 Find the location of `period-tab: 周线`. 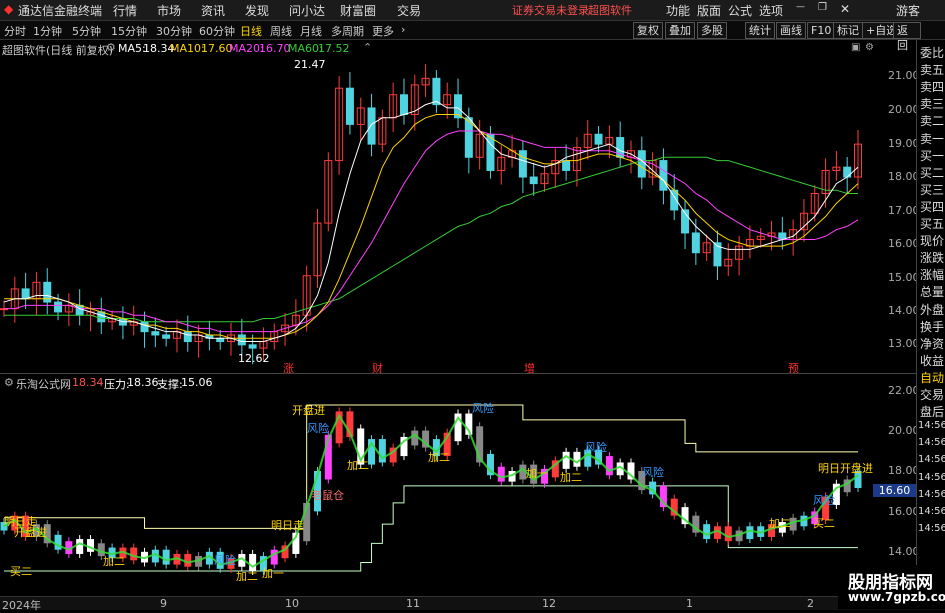

period-tab: 周线 is located at coordinates (281, 31).